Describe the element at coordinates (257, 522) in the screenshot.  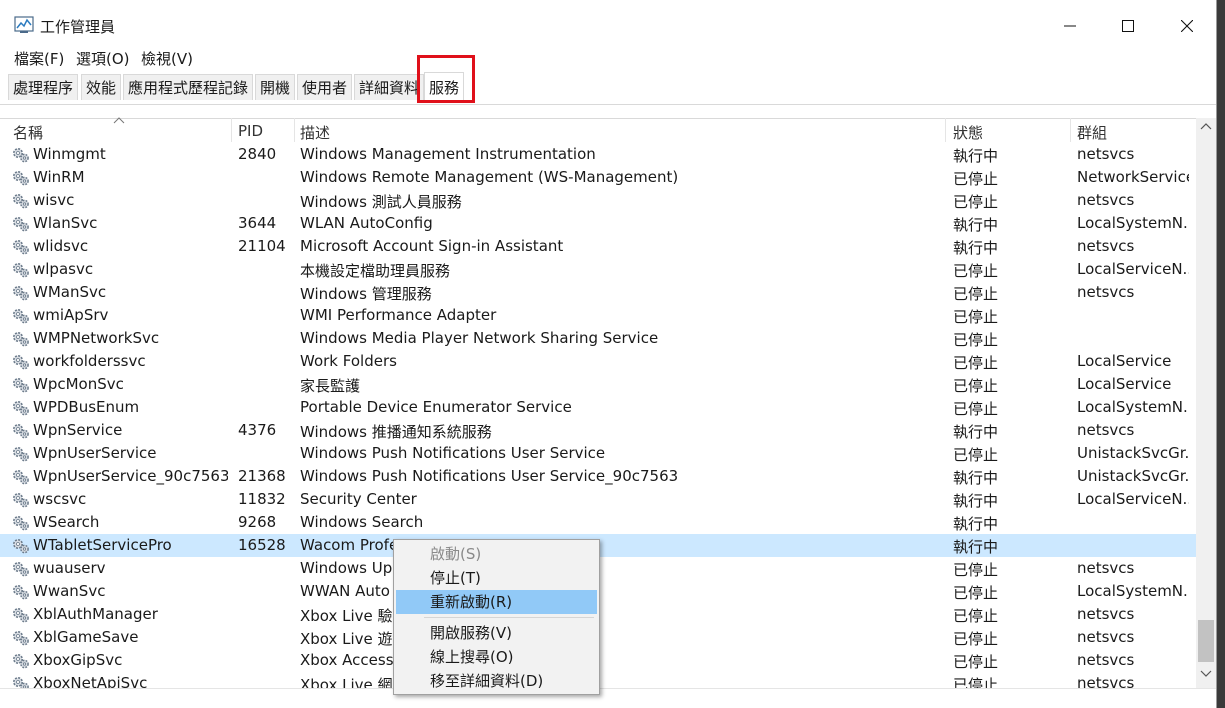
I see `service-pid: 9268` at that location.